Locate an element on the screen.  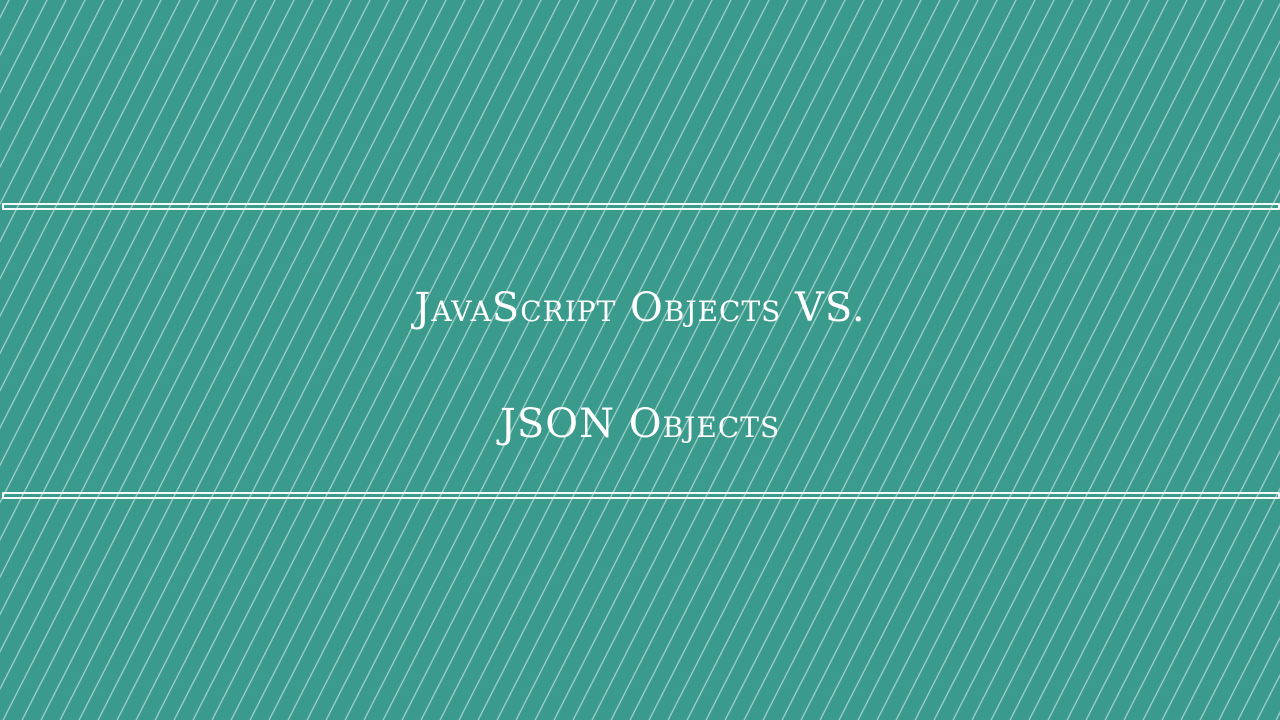
title-line-2: JSON Objects is located at coordinates (640, 424).